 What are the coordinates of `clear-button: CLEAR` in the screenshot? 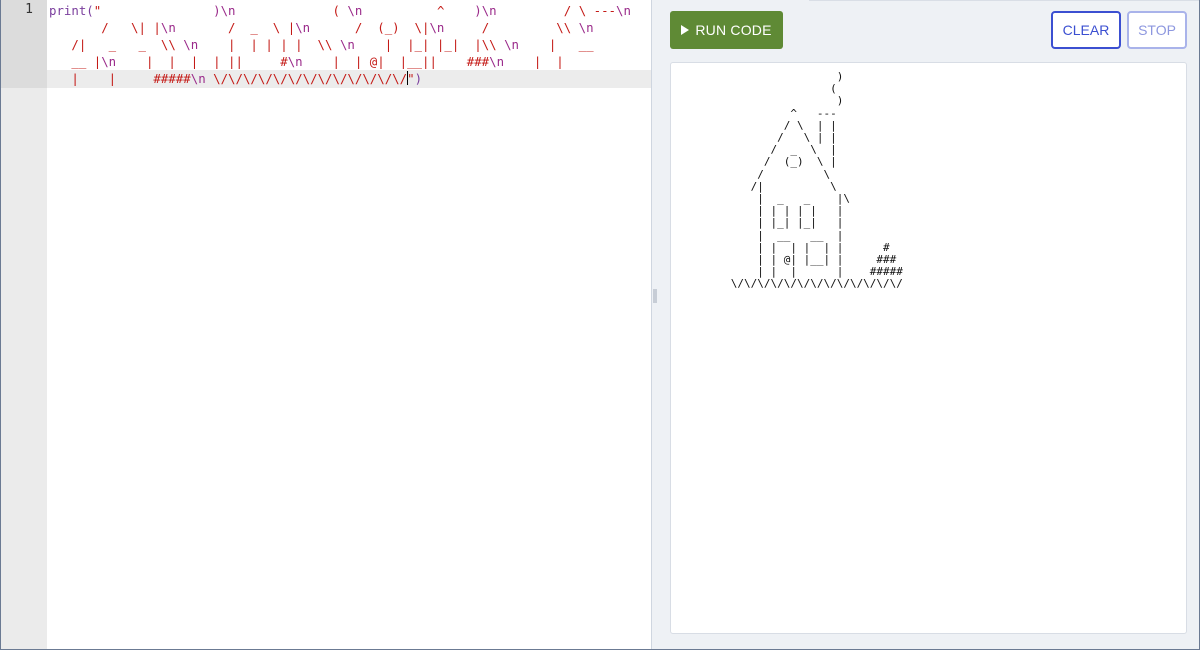 It's located at (1086, 30).